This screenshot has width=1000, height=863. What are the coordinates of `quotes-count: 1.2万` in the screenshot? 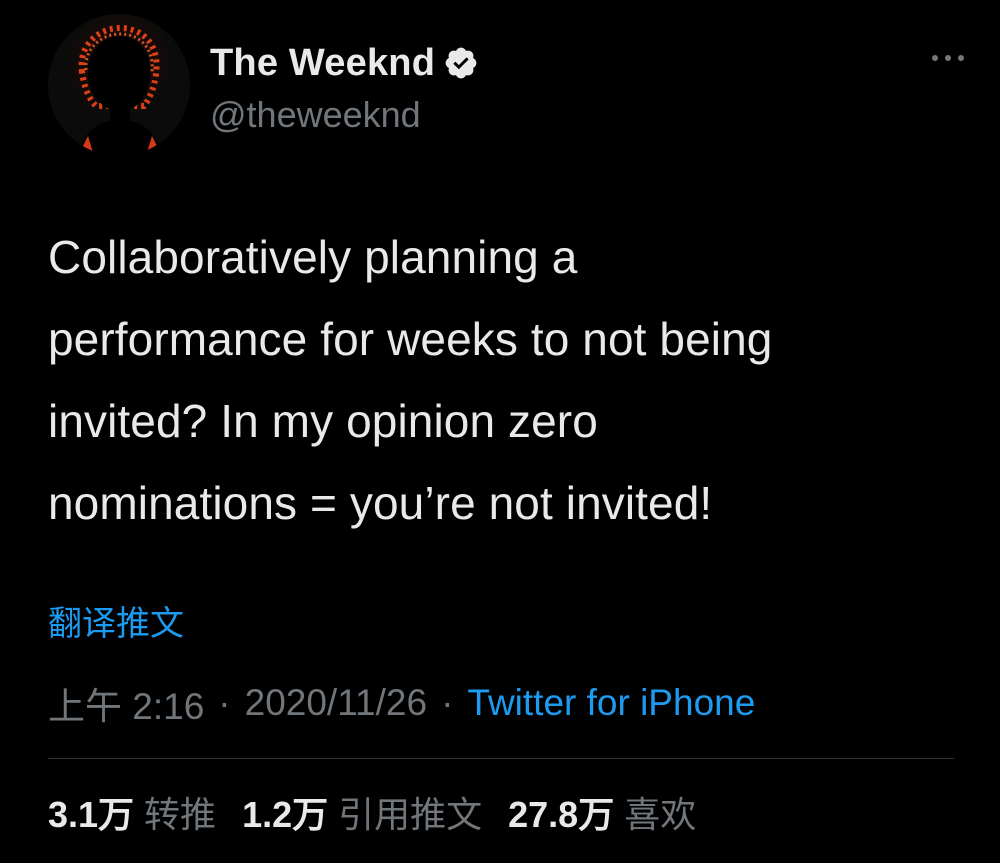 It's located at (285, 814).